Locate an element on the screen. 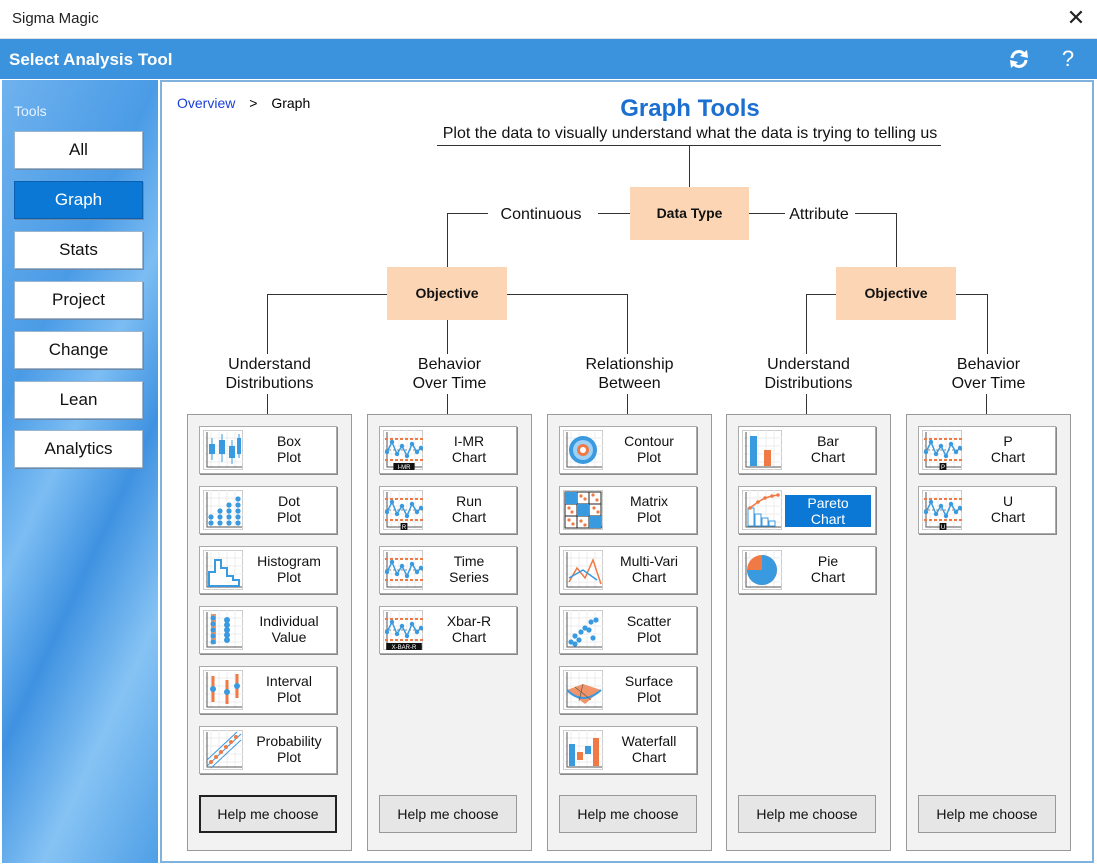  tool-label: Scatter Plot is located at coordinates (649, 629).